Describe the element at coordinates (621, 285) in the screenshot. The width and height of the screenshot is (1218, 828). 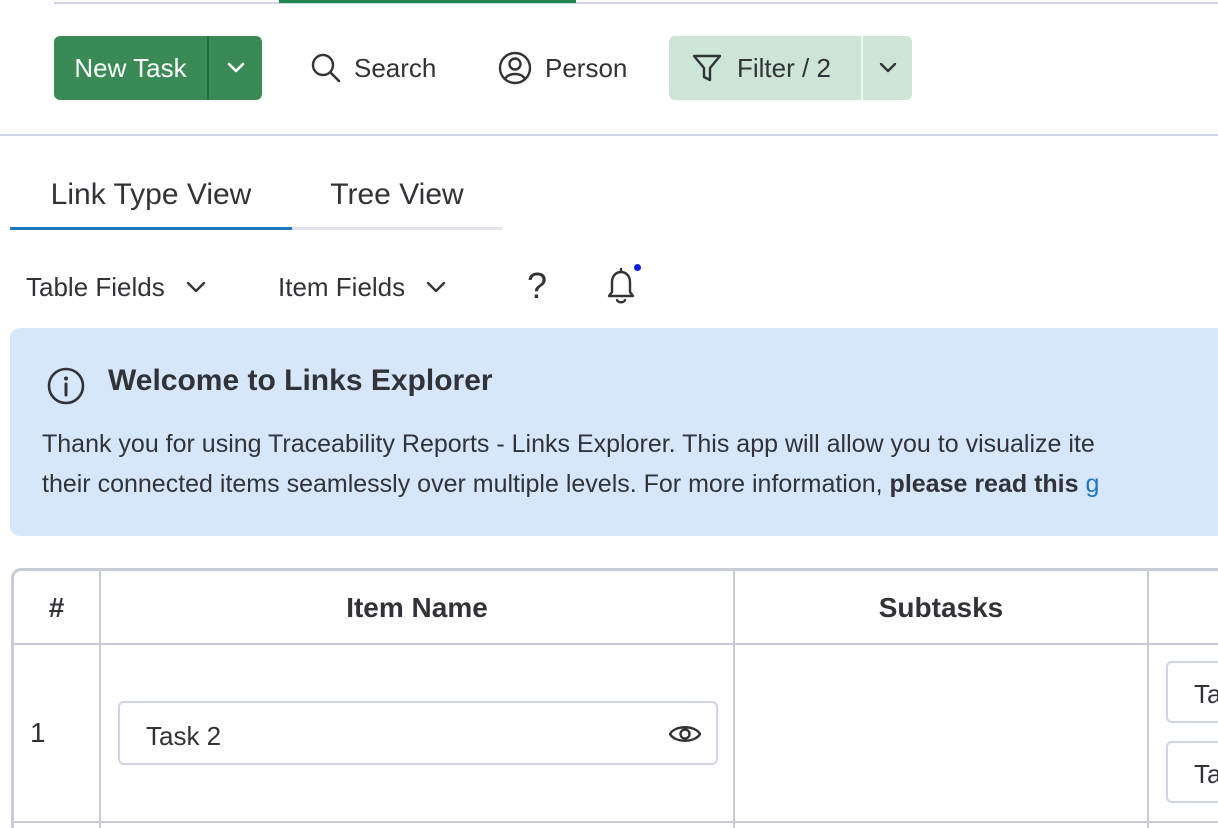
I see `notifications-button` at that location.